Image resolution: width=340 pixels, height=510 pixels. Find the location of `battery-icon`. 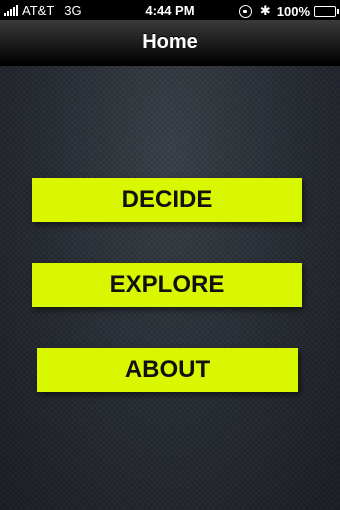

battery-icon is located at coordinates (326, 11).